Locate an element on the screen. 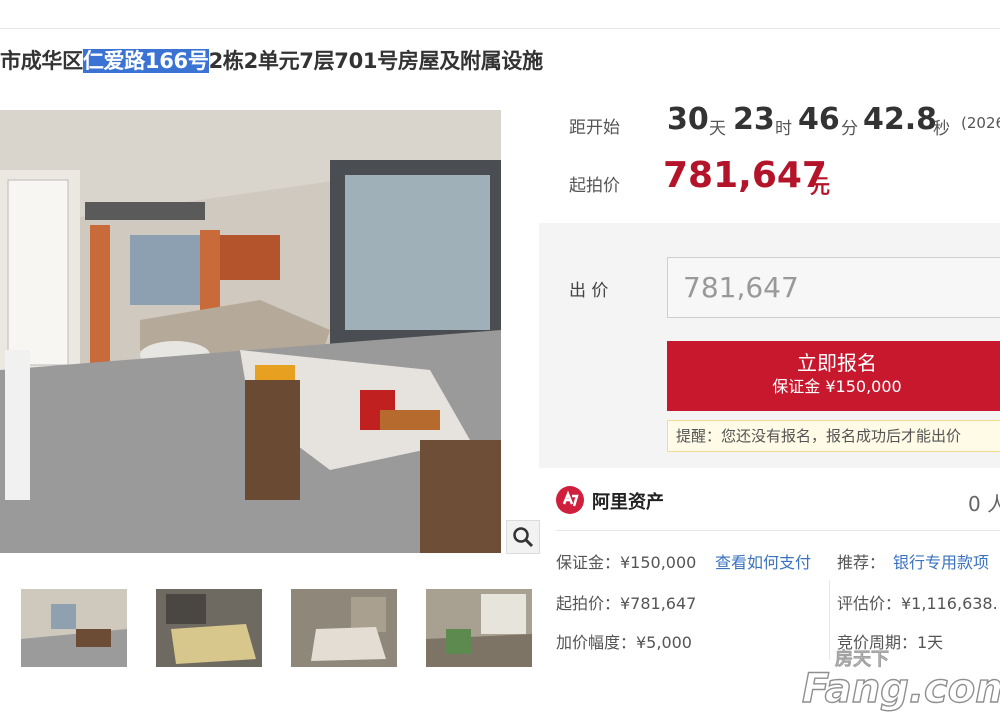 The width and height of the screenshot is (1000, 715). register-notice: 提醒：您还没有报名，报名成功后才能出价 is located at coordinates (833, 436).